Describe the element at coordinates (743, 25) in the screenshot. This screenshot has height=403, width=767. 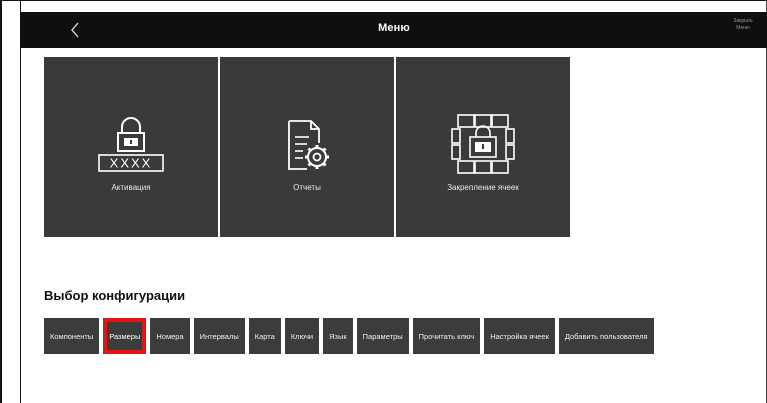
I see `close-menu-button: Закрыть Меню` at that location.